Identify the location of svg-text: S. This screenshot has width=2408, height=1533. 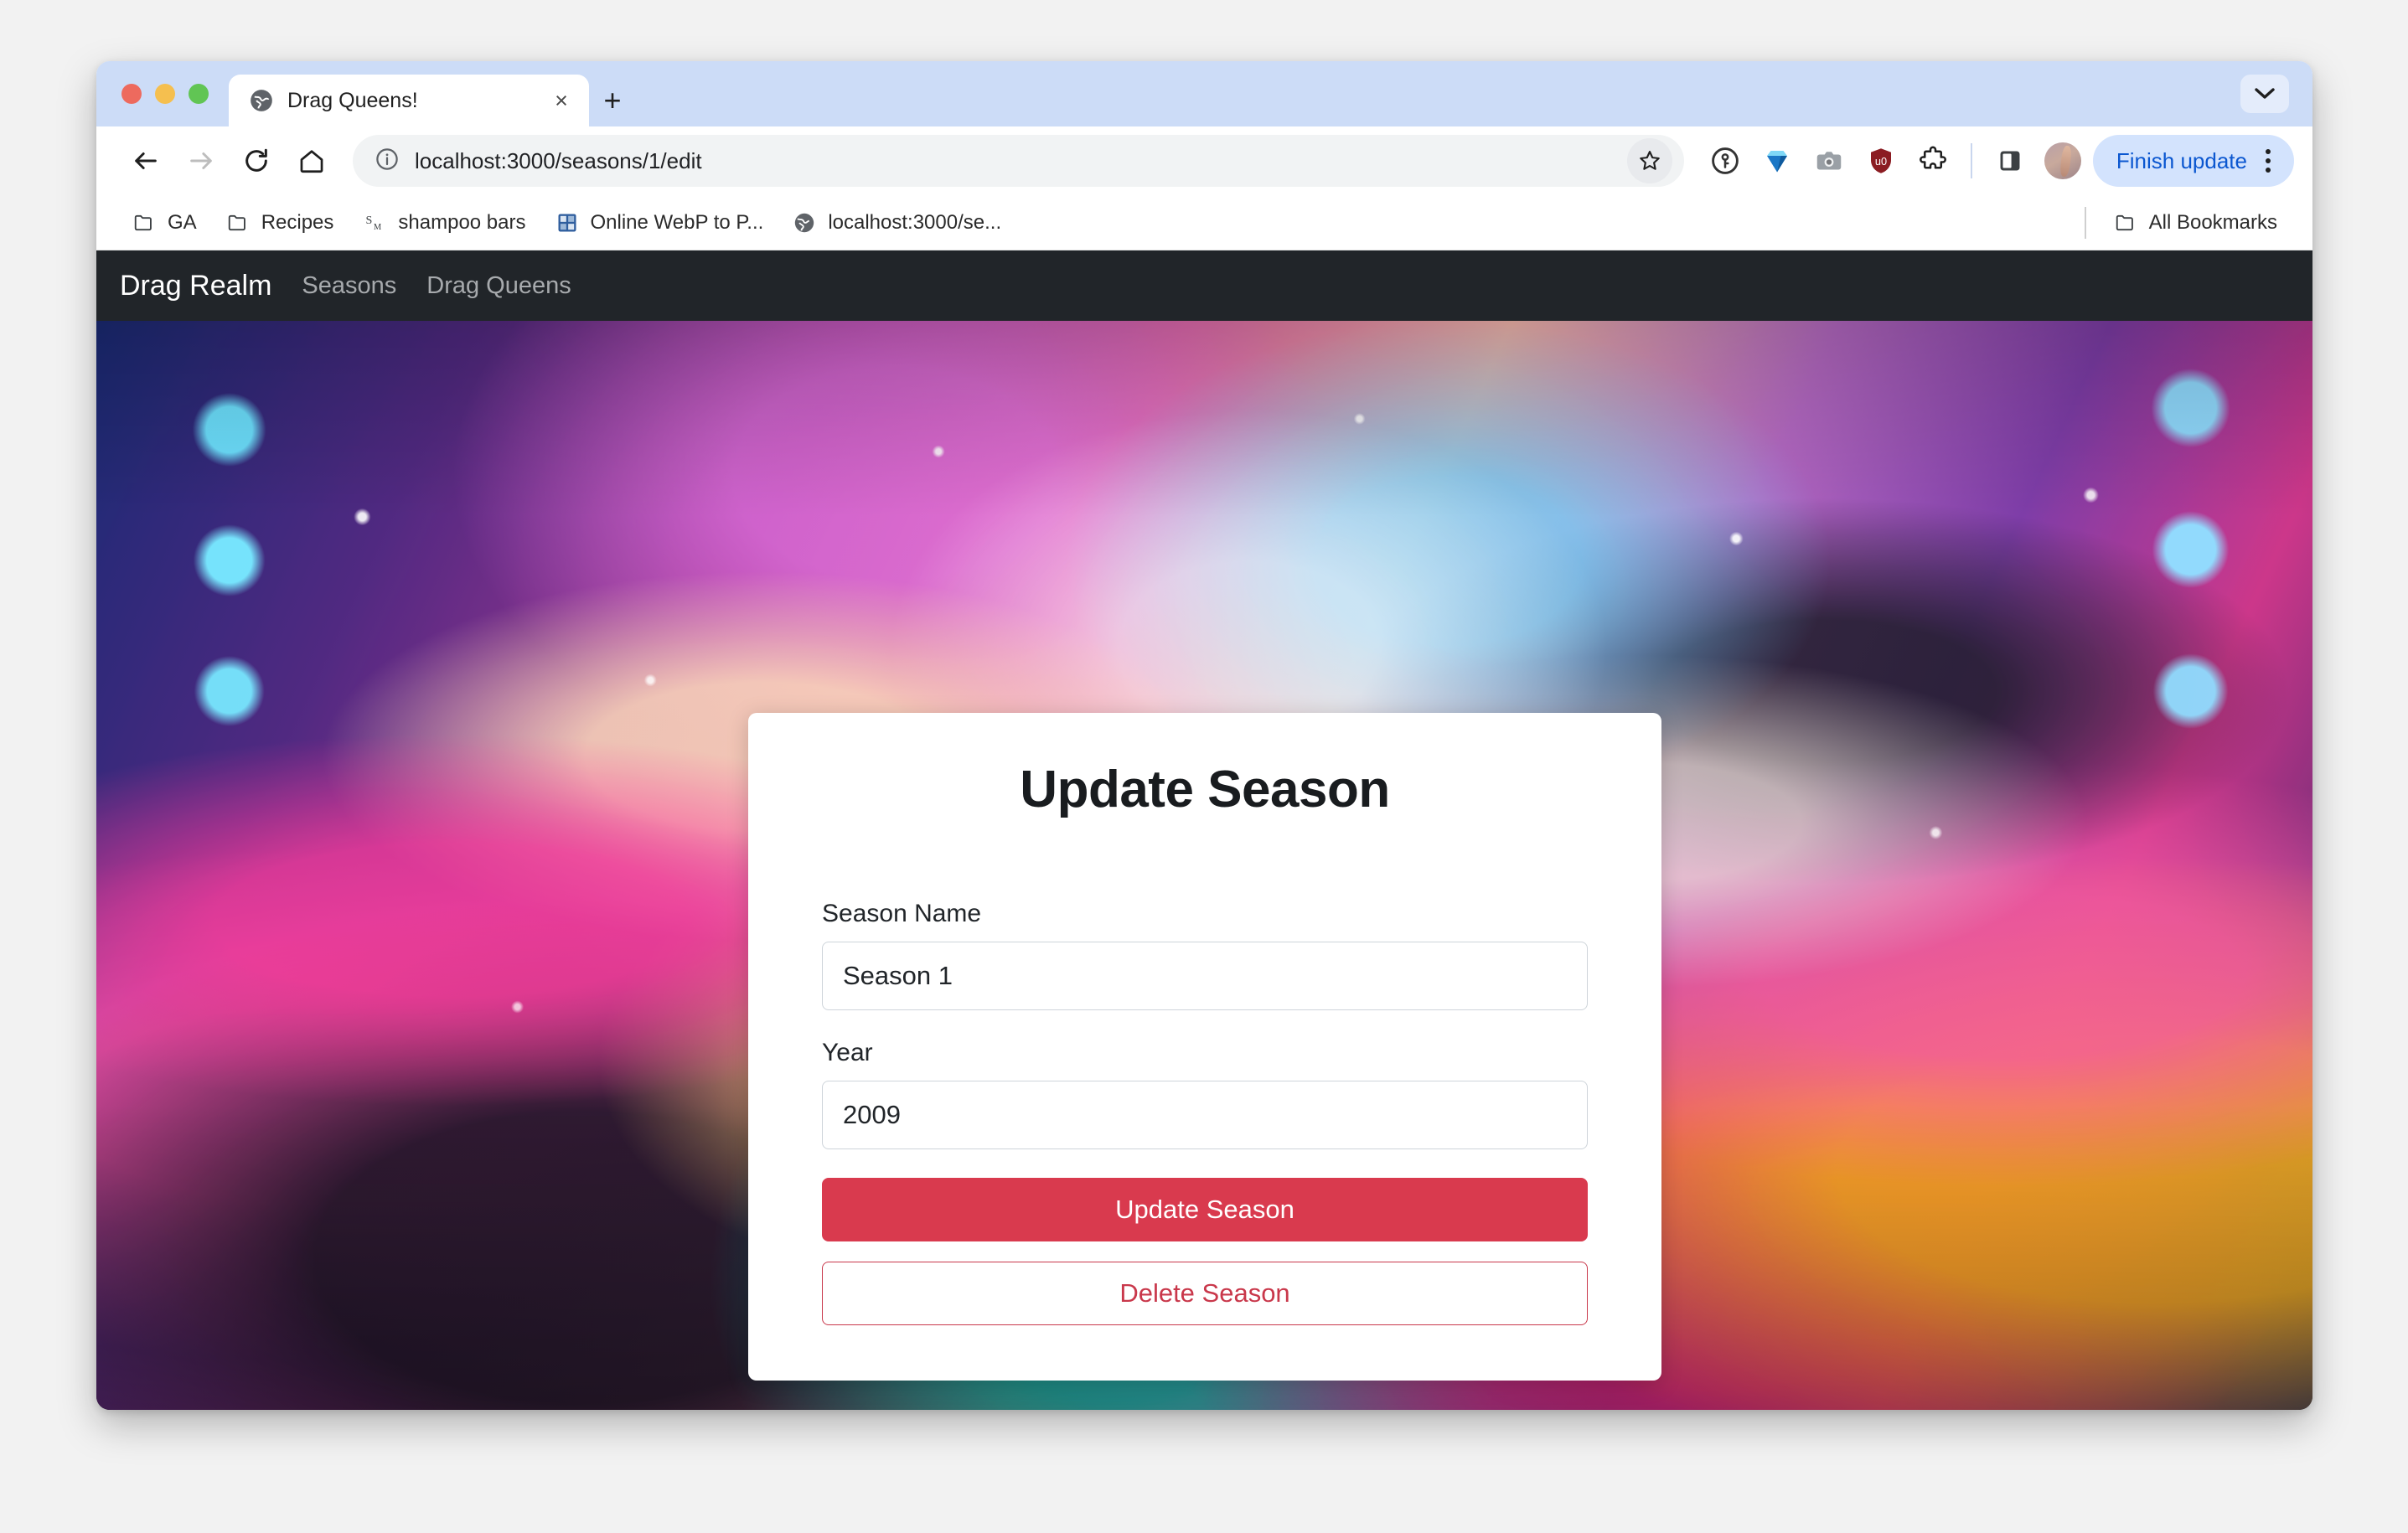
(369, 220).